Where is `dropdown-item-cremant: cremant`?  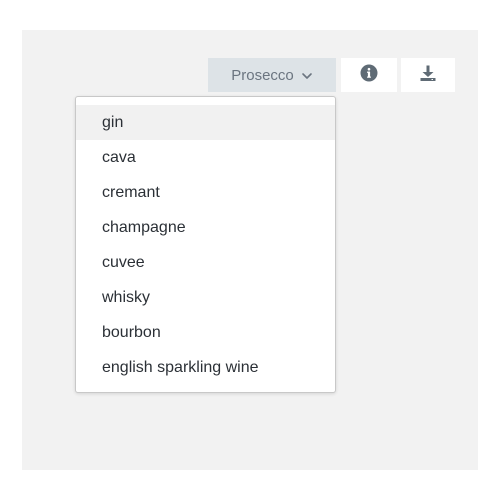
dropdown-item-cremant: cremant is located at coordinates (205, 192).